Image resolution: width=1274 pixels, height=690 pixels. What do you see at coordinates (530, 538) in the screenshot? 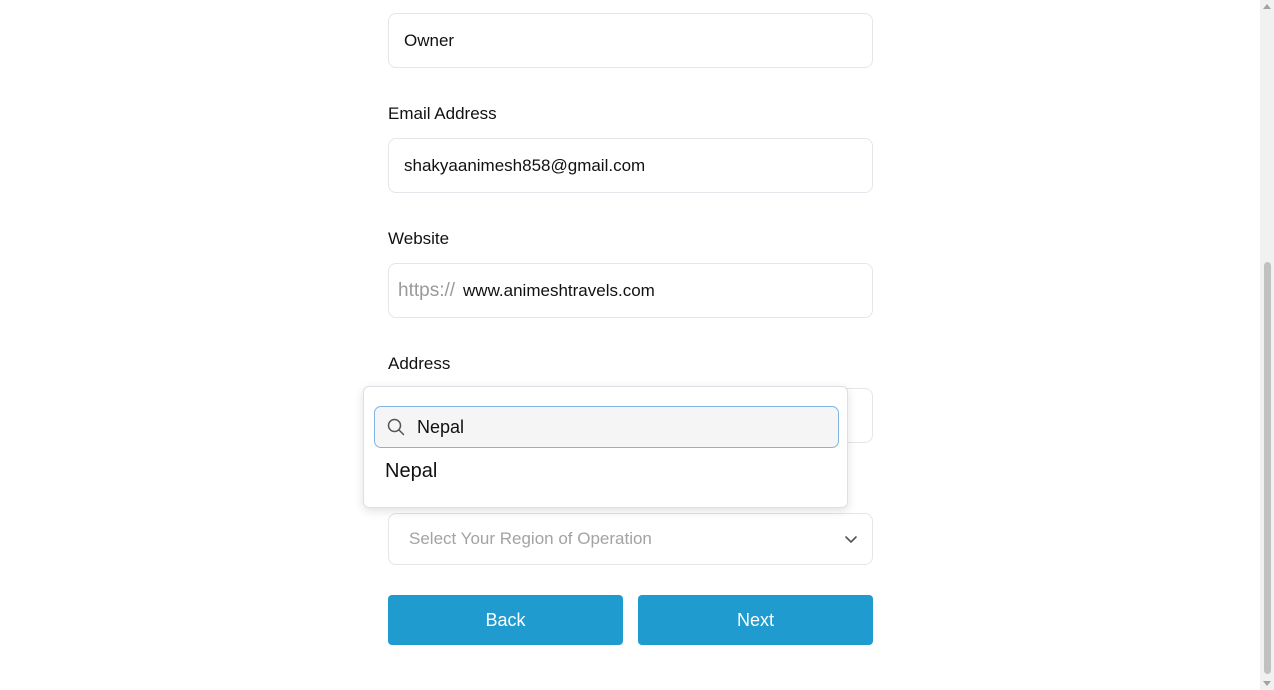
I see `region-placeholder: Select Your Region of Operation` at bounding box center [530, 538].